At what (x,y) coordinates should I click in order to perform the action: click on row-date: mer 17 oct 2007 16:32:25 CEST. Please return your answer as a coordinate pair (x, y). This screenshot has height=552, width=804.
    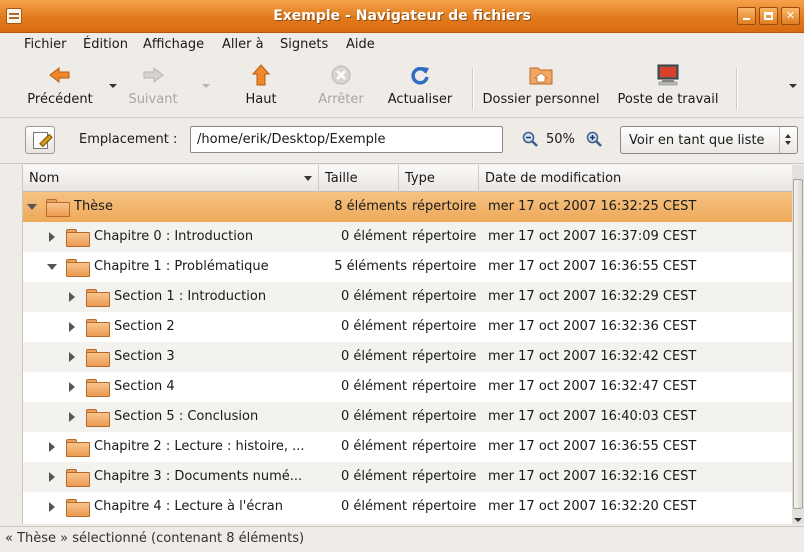
    Looking at the image, I should click on (592, 206).